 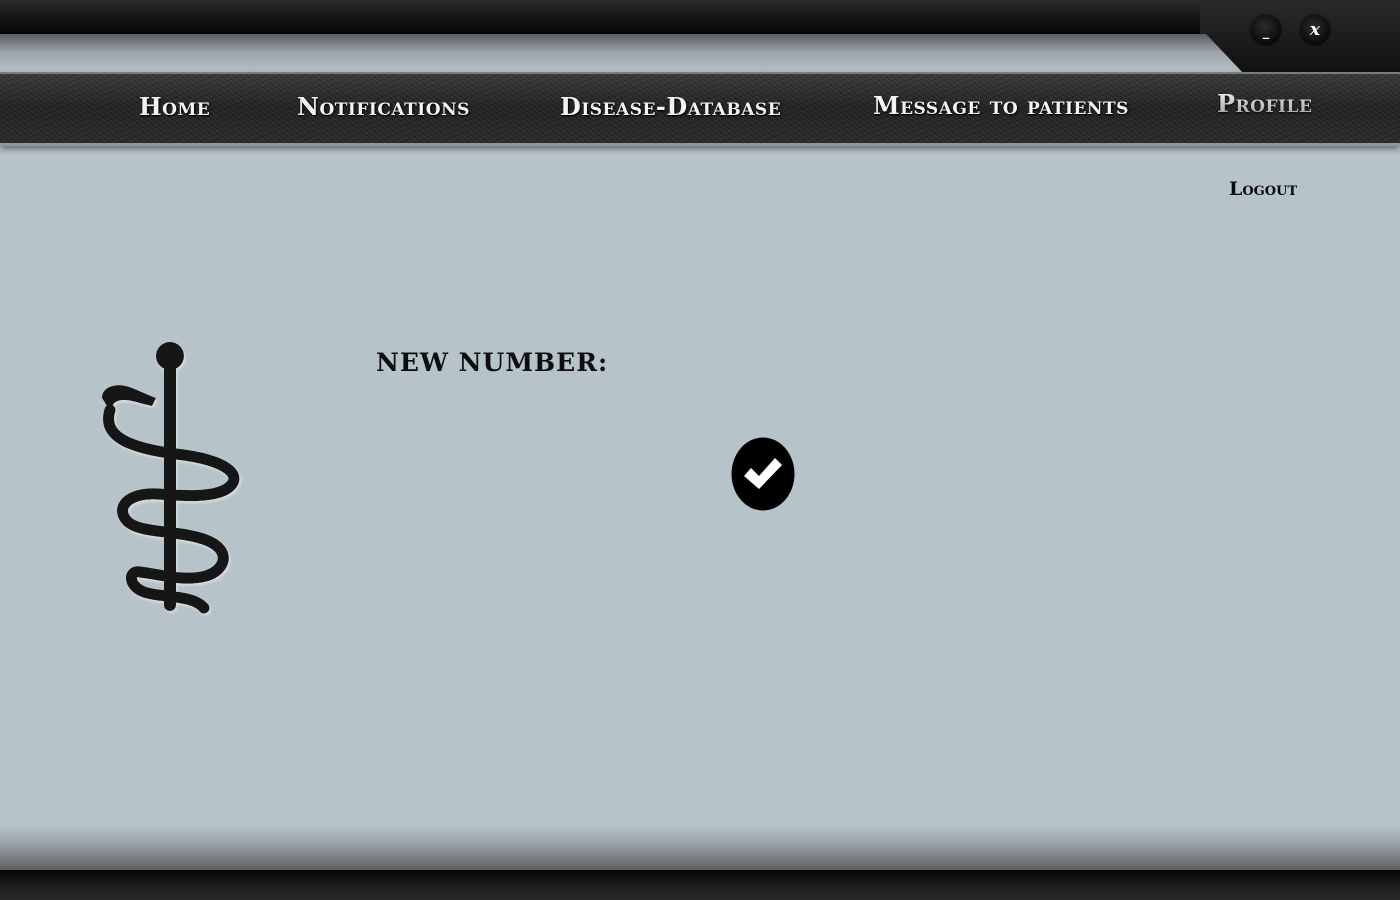 I want to click on minimize-icon: _, so click(x=1266, y=32).